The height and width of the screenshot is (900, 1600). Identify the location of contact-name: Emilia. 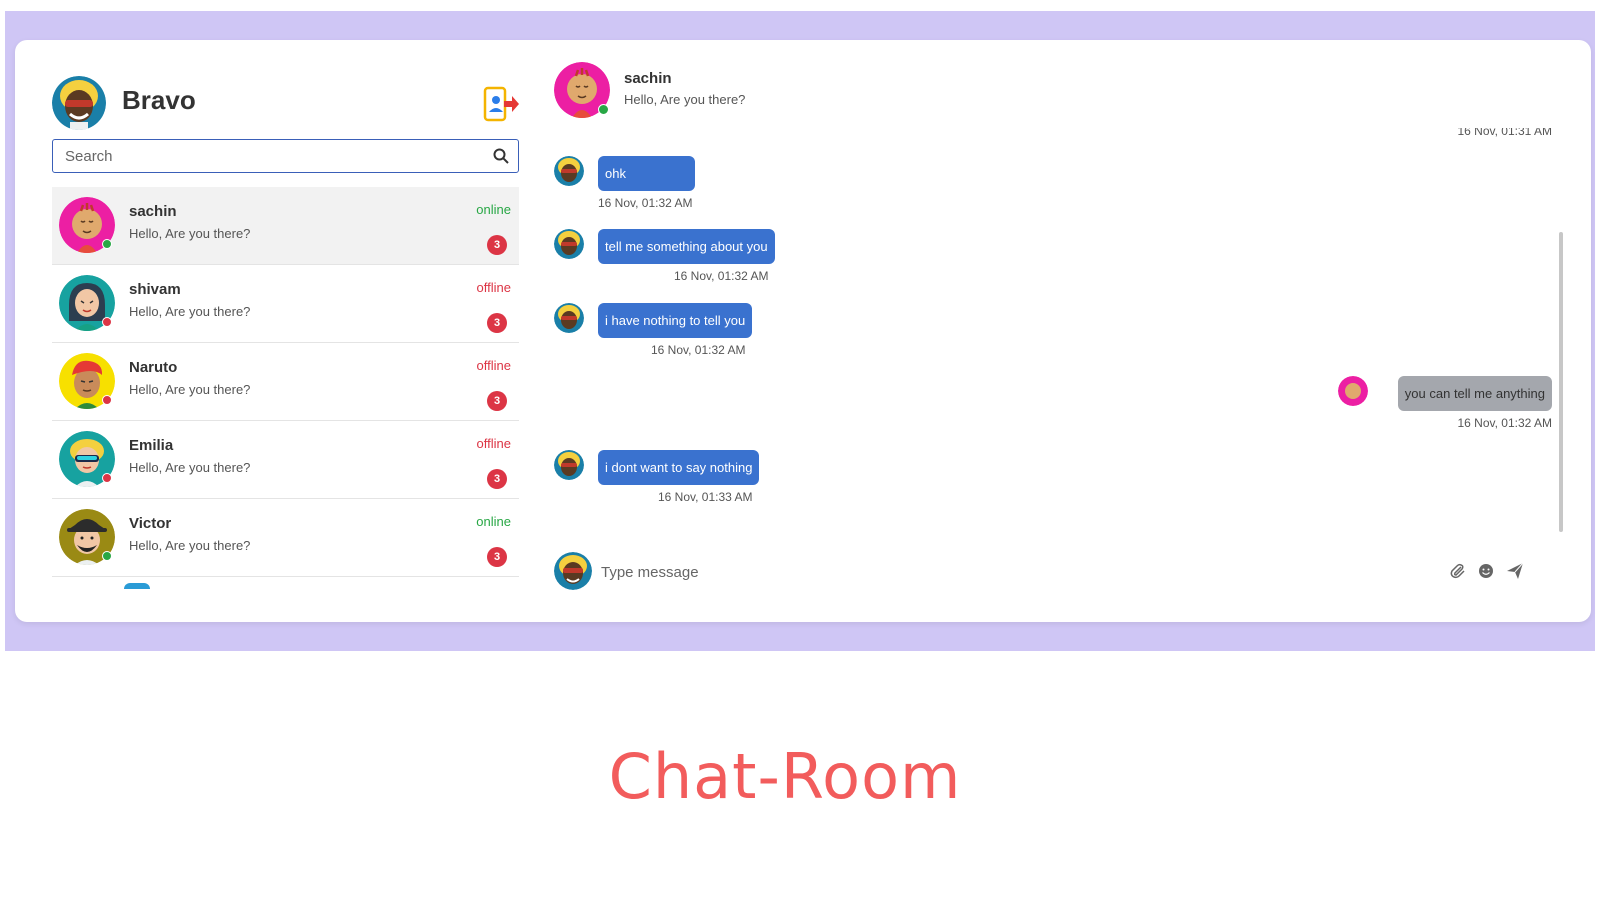
(151, 445).